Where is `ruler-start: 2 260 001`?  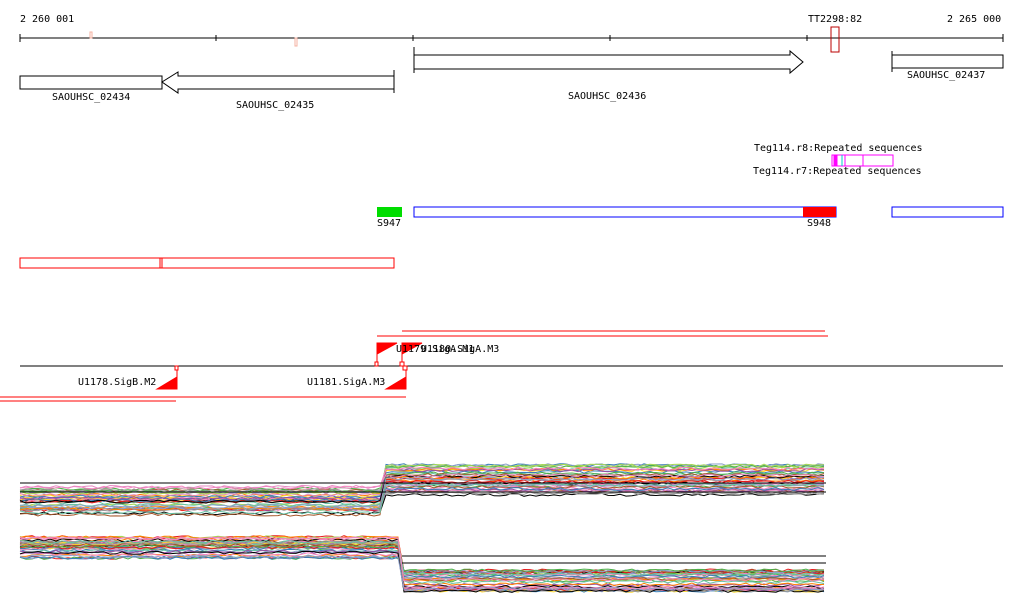 ruler-start: 2 260 001 is located at coordinates (47, 19).